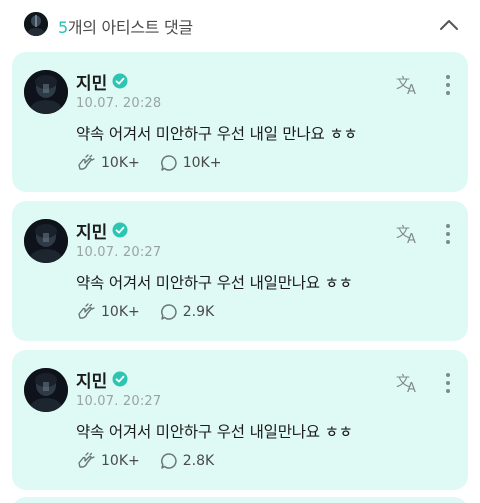 This screenshot has height=503, width=480. I want to click on chevron-up-icon, so click(449, 25).